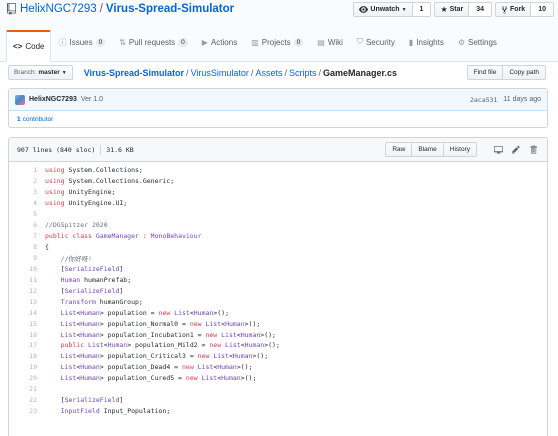 This screenshot has width=558, height=436. I want to click on pull-requests-counter: 0, so click(183, 42).